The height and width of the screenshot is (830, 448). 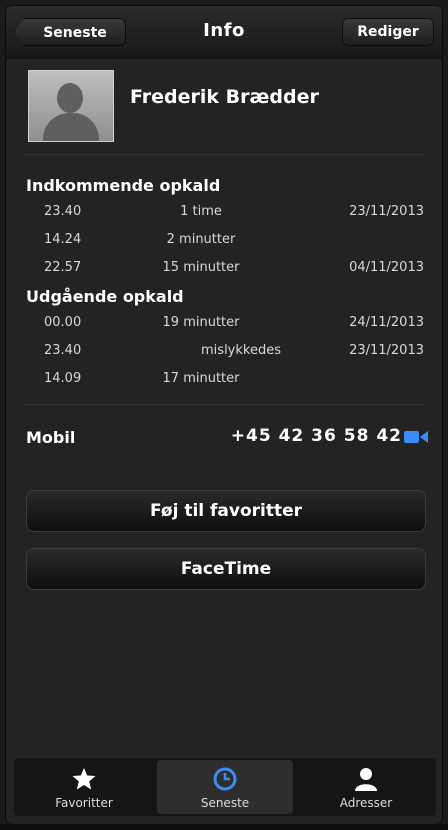 What do you see at coordinates (386, 322) in the screenshot?
I see `call-date: 24/11/2013` at bounding box center [386, 322].